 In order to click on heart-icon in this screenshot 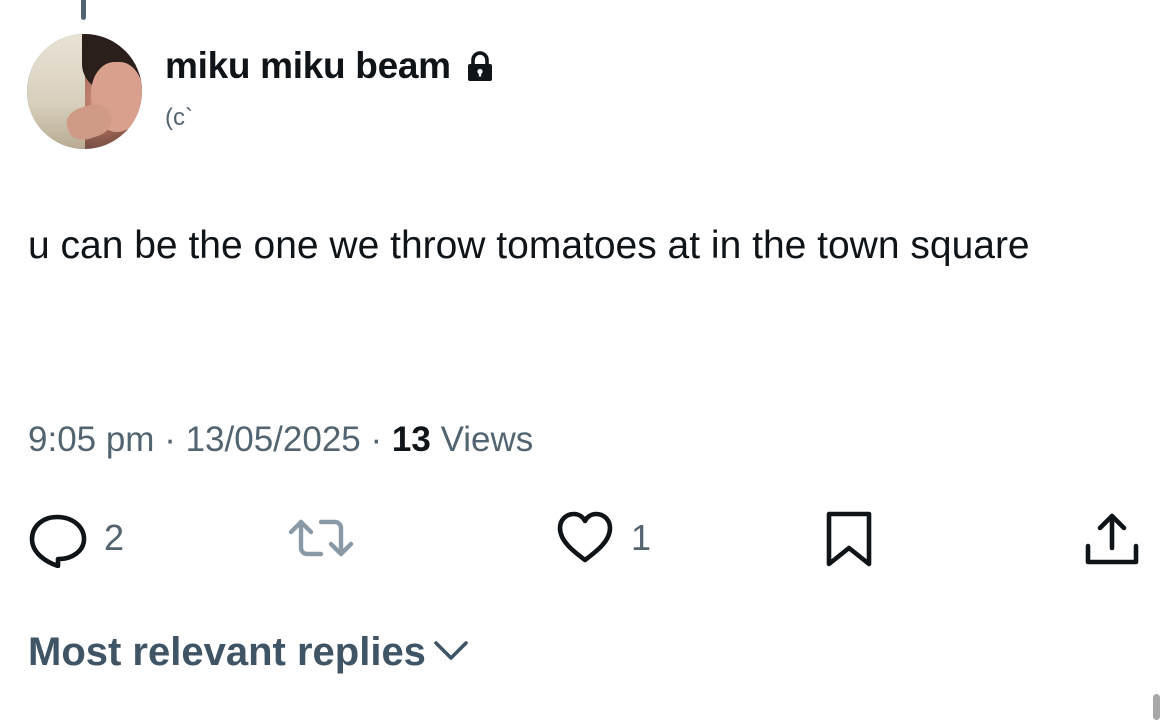, I will do `click(585, 538)`.